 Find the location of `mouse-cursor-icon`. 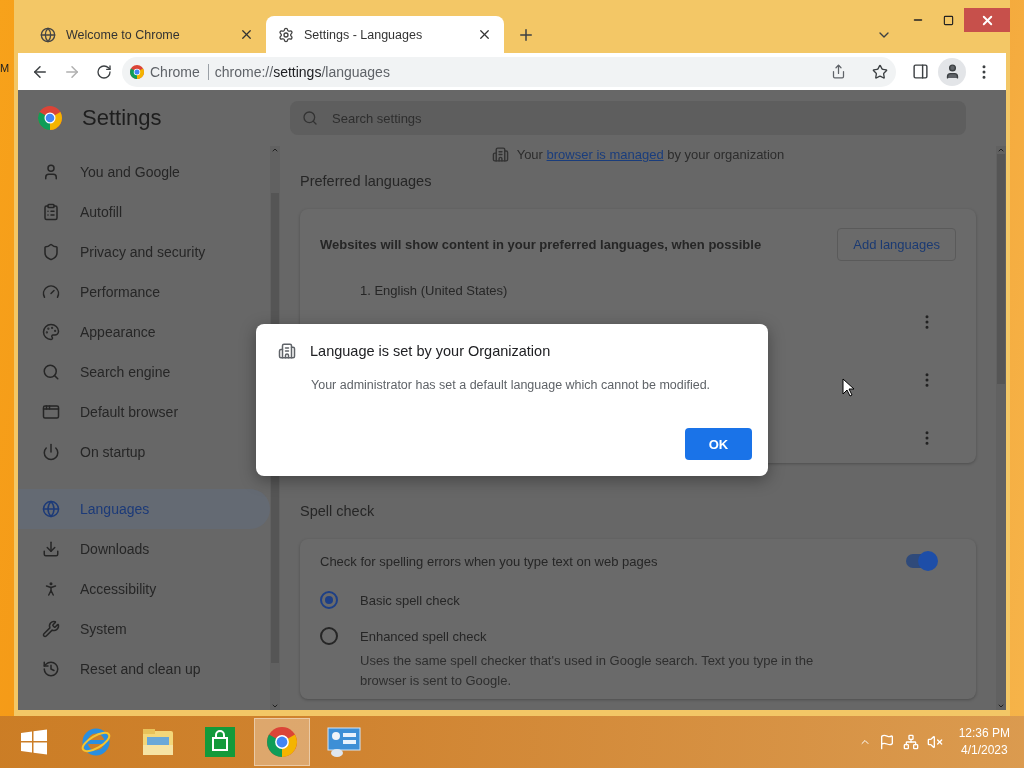

mouse-cursor-icon is located at coordinates (848, 387).